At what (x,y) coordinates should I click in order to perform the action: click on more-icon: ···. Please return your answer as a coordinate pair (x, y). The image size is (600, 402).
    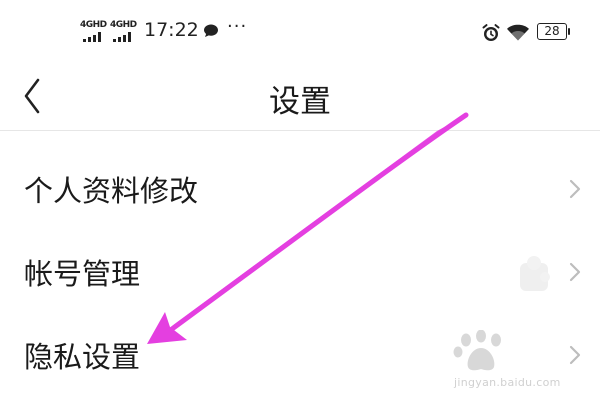
    Looking at the image, I should click on (237, 26).